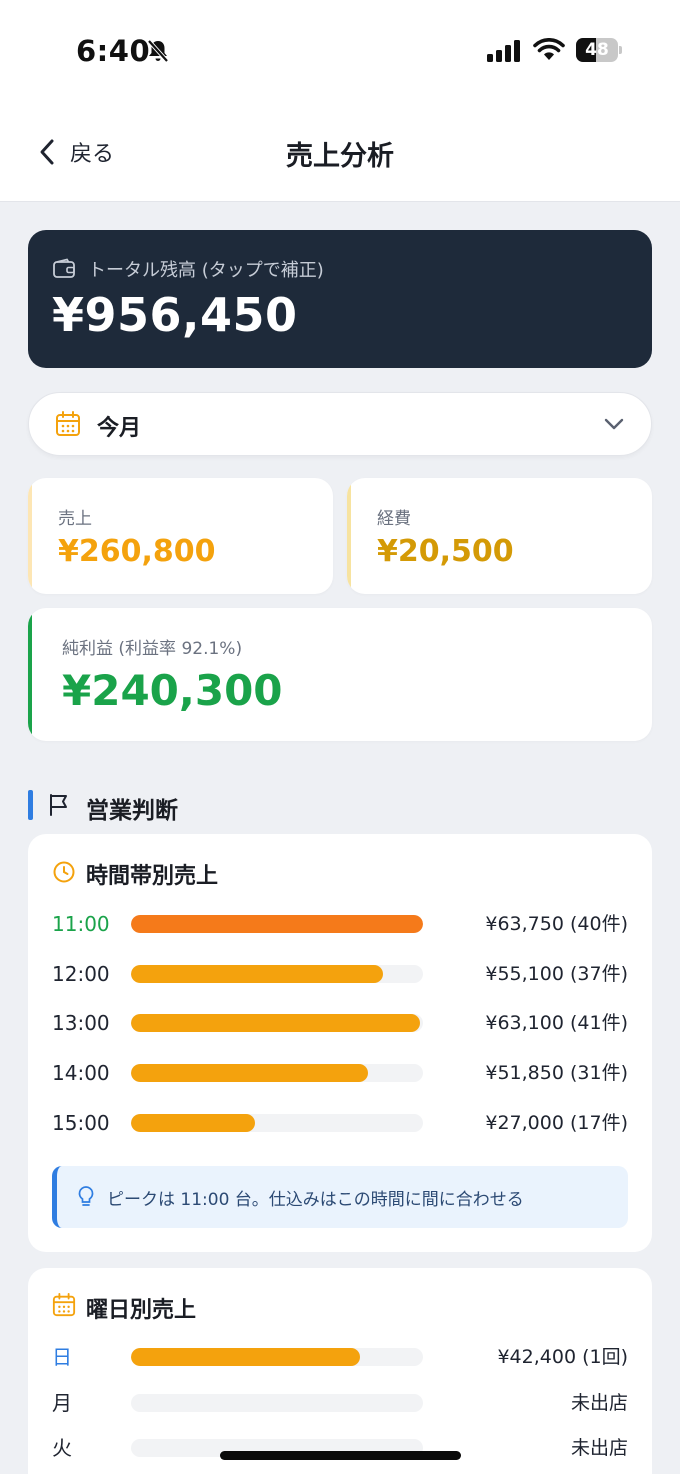  I want to click on weekday-row: 月 未出店, so click(340, 1403).